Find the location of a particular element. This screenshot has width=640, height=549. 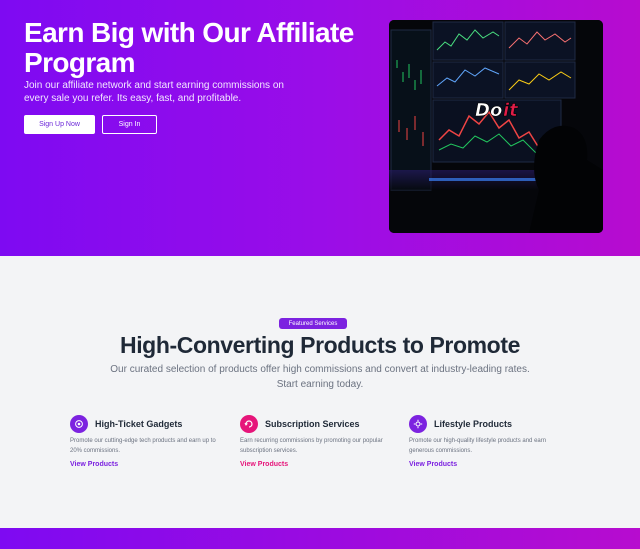

gadget-icon is located at coordinates (79, 424).